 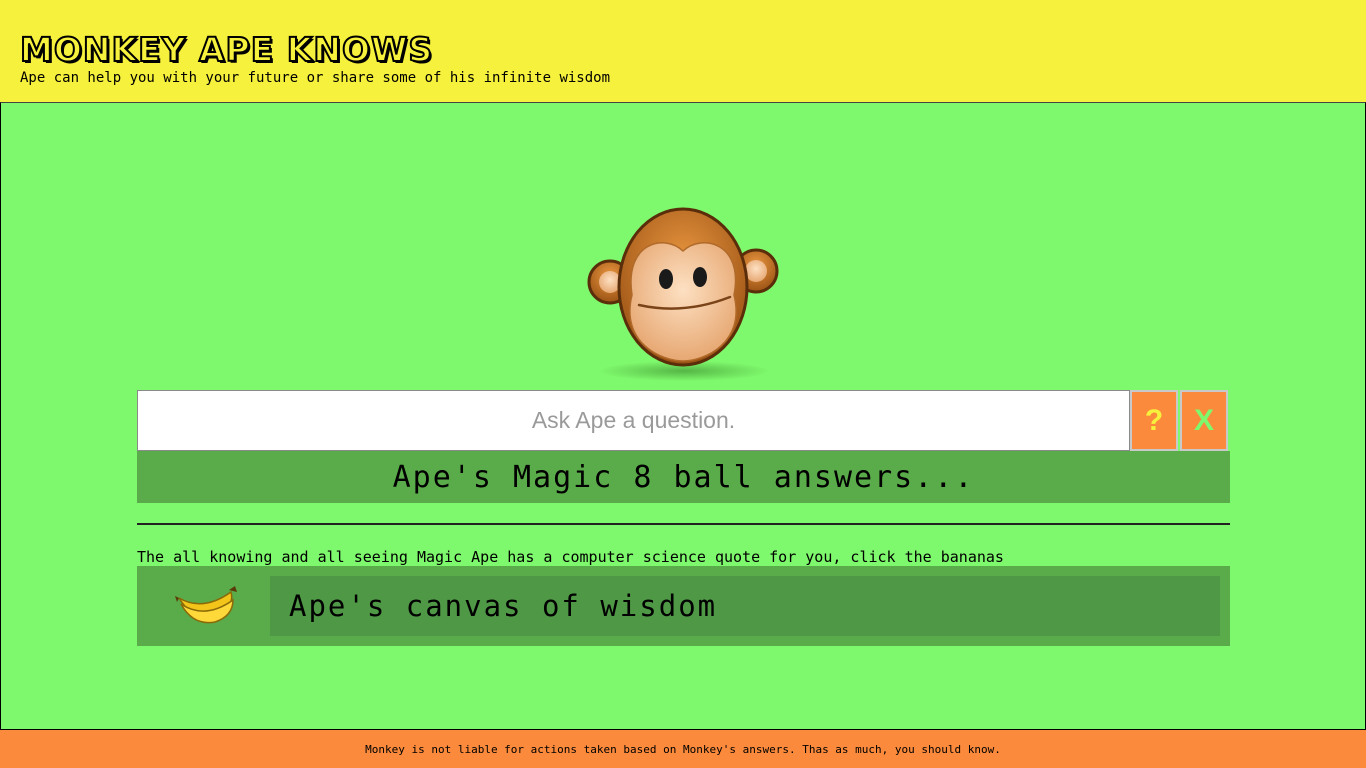 I want to click on wisdom-canvas: Ape's canvas of wisdom, so click(x=745, y=606).